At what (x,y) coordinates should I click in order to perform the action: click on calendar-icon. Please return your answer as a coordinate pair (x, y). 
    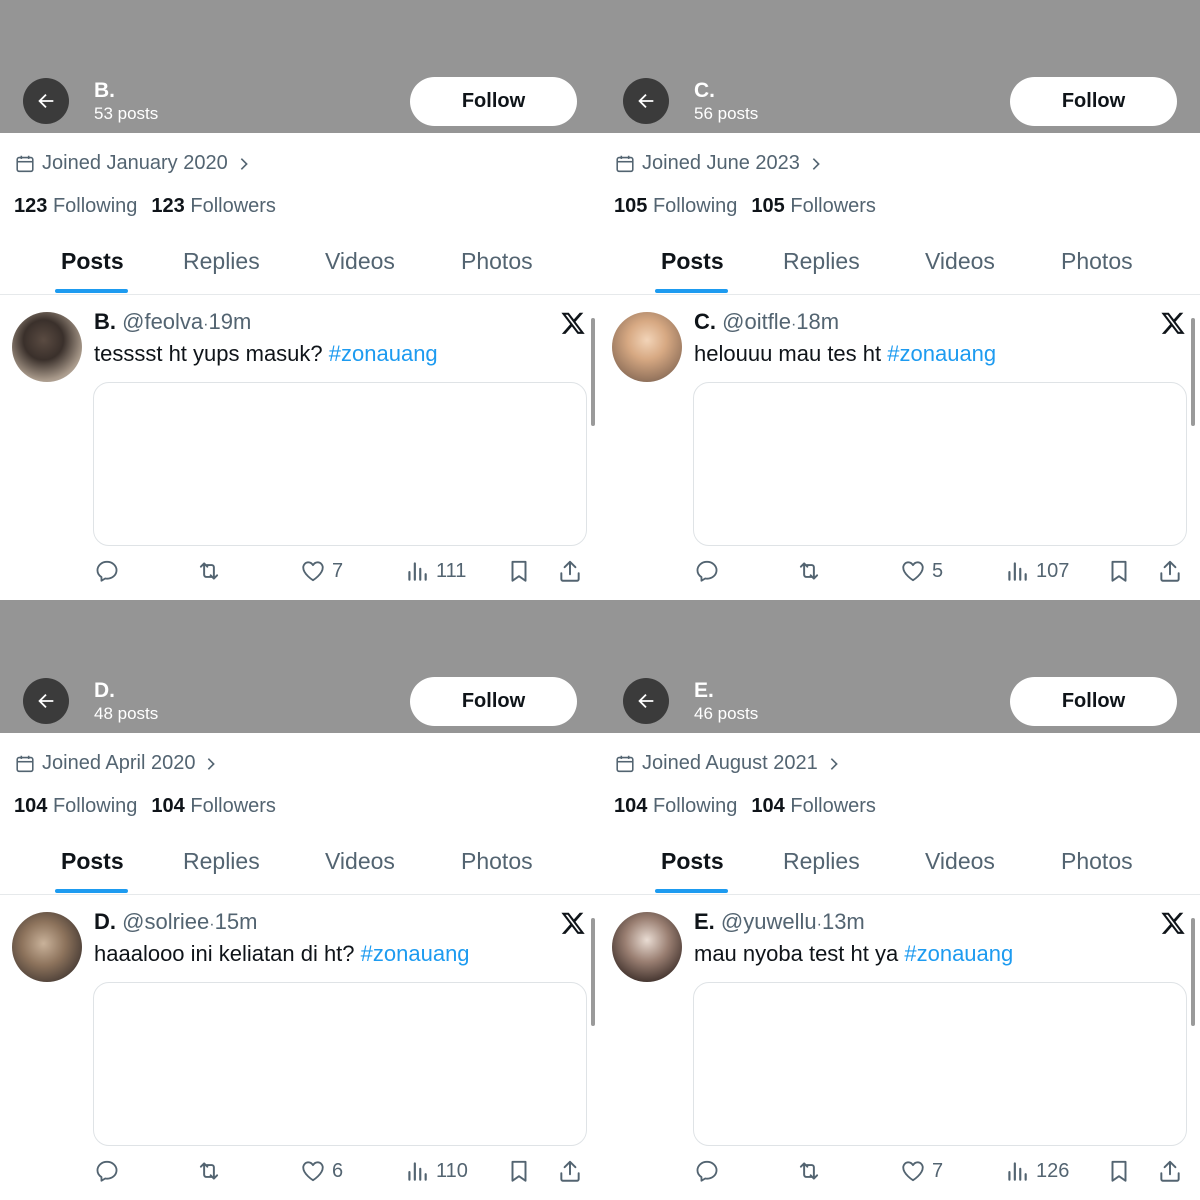
    Looking at the image, I should click on (625, 163).